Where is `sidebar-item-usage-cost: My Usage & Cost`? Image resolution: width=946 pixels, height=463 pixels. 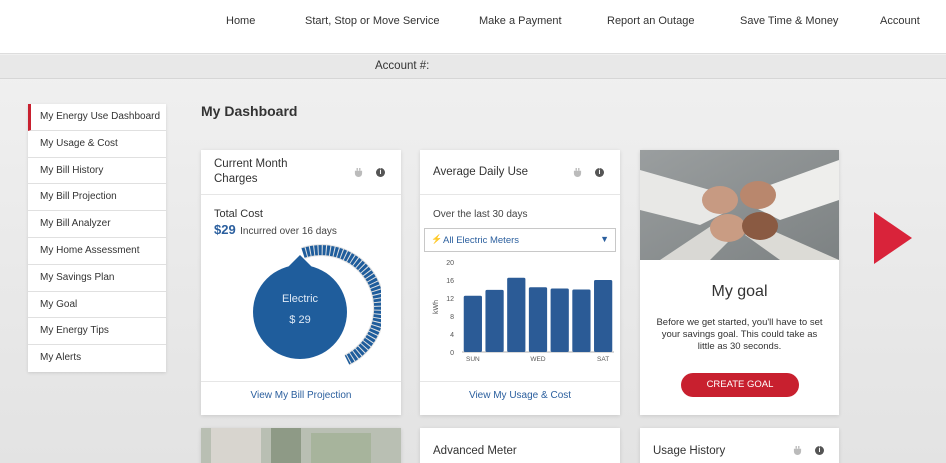 sidebar-item-usage-cost: My Usage & Cost is located at coordinates (97, 144).